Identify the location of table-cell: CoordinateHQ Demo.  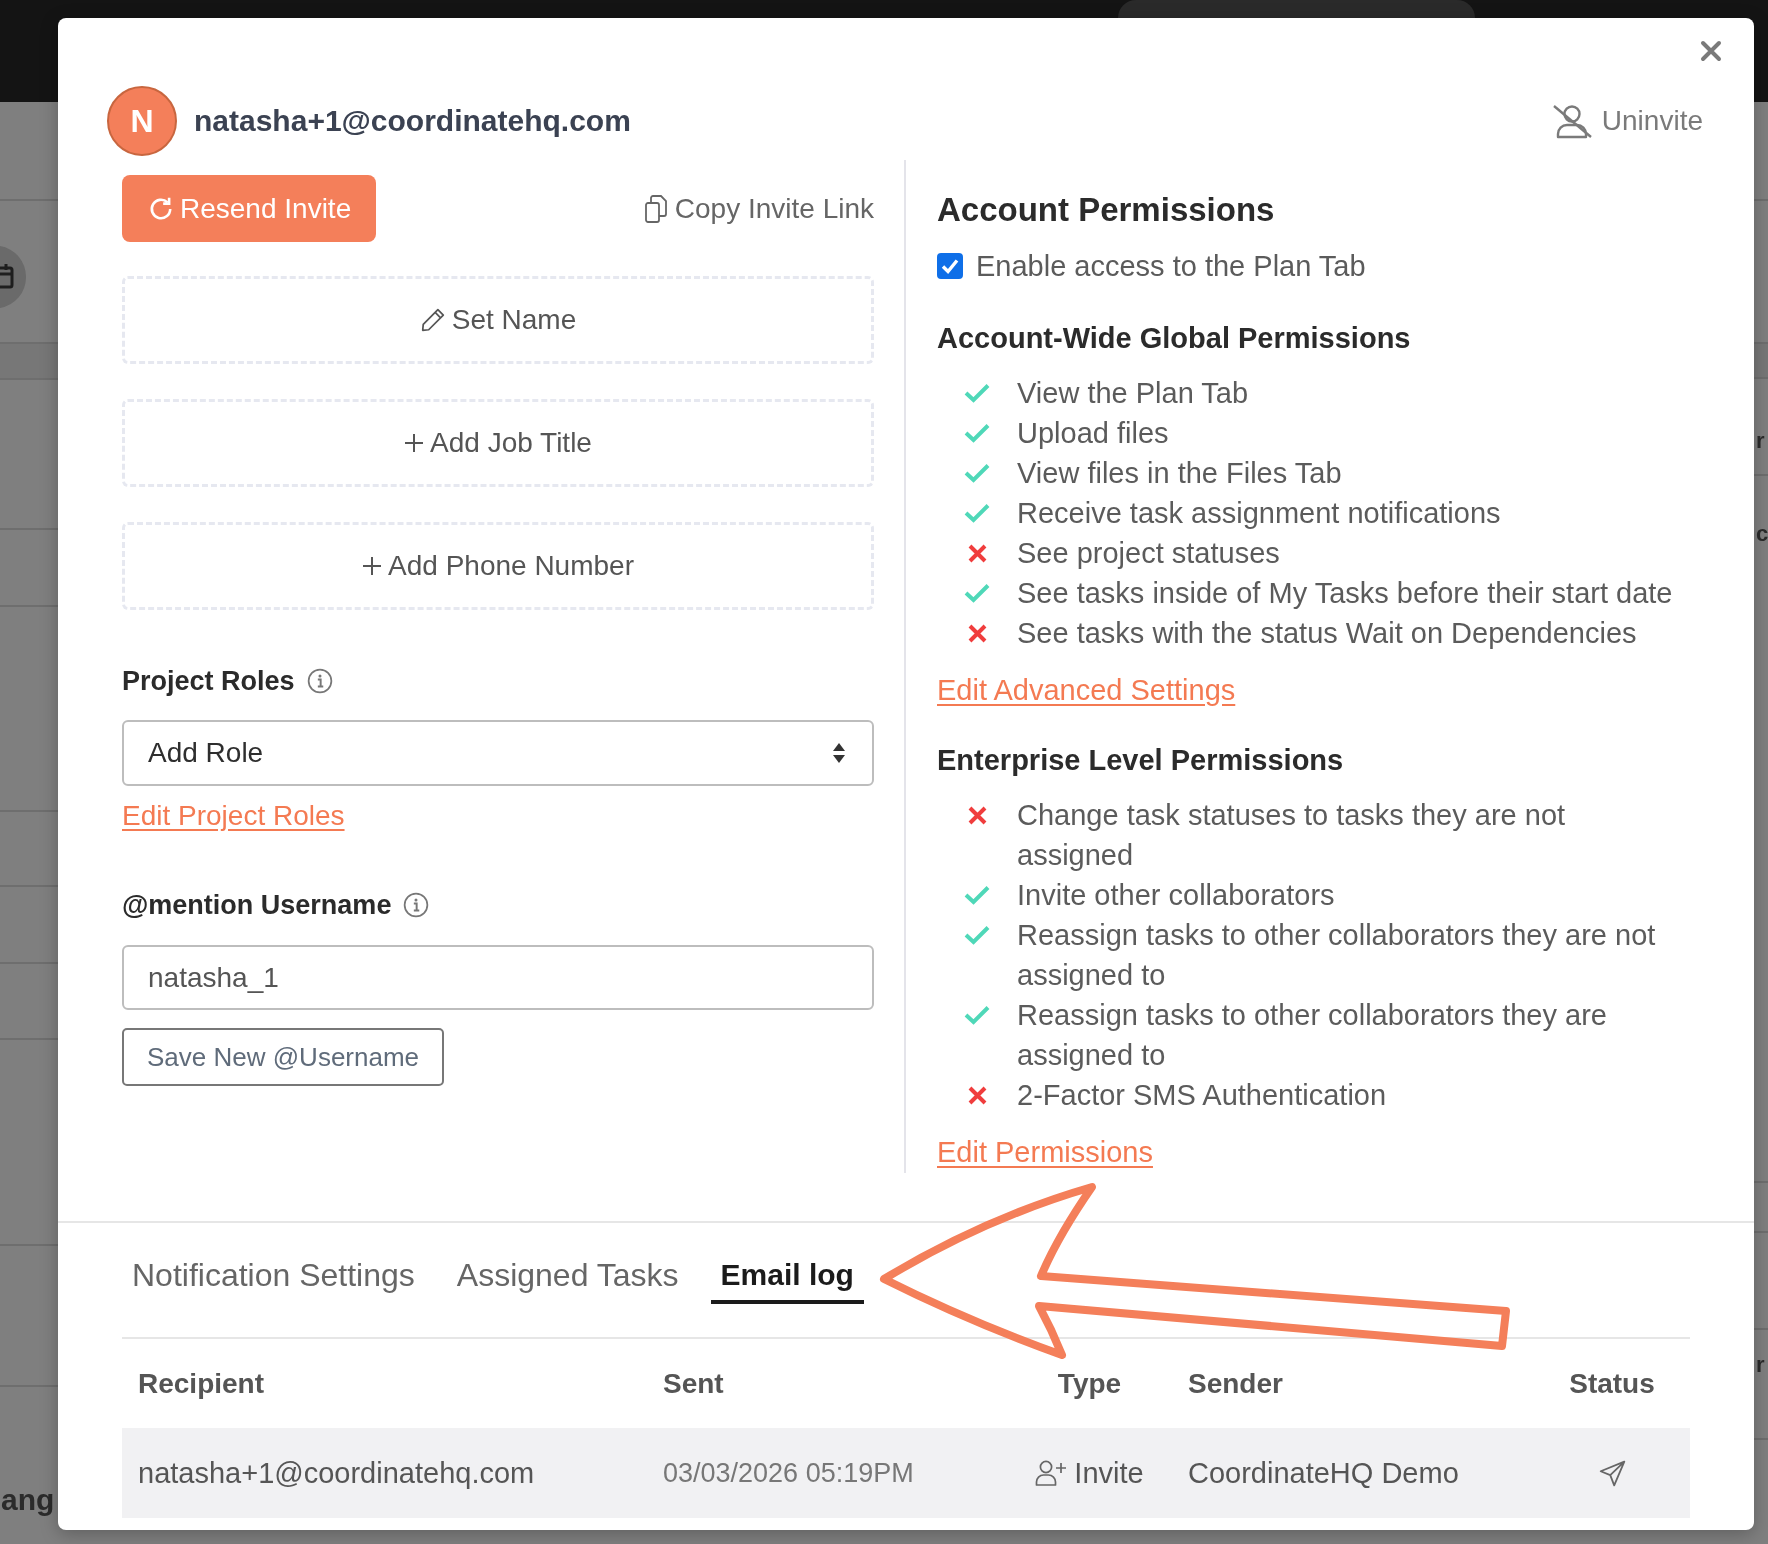
(1323, 1473).